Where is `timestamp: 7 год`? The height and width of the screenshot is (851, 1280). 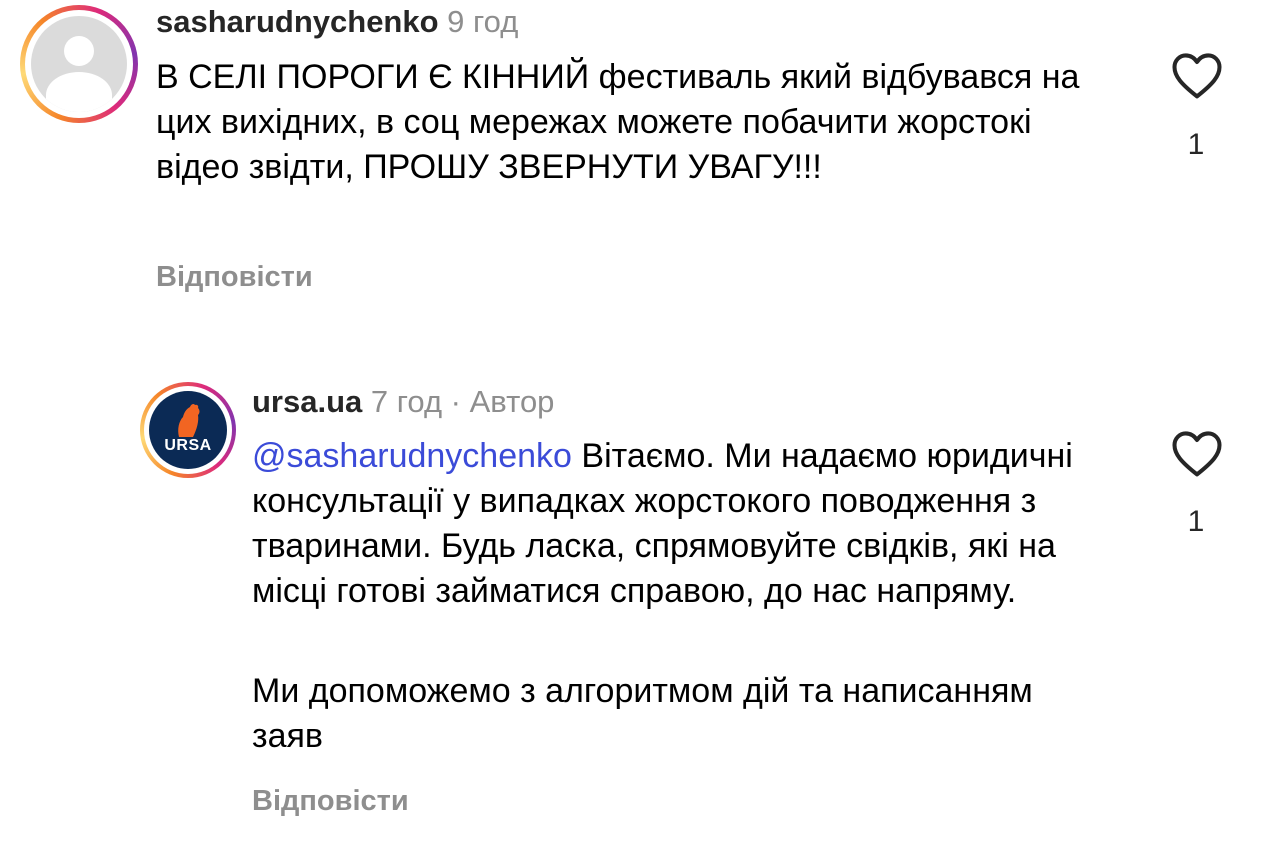
timestamp: 7 год is located at coordinates (406, 401).